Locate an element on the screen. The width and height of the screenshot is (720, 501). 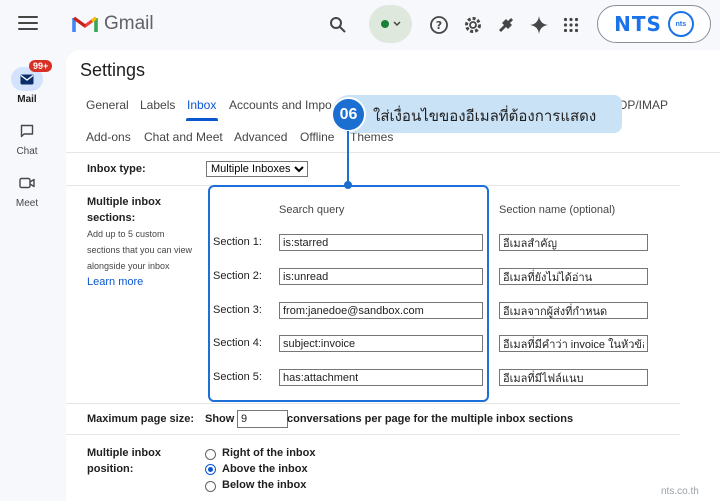
tab-general: General is located at coordinates (107, 105).